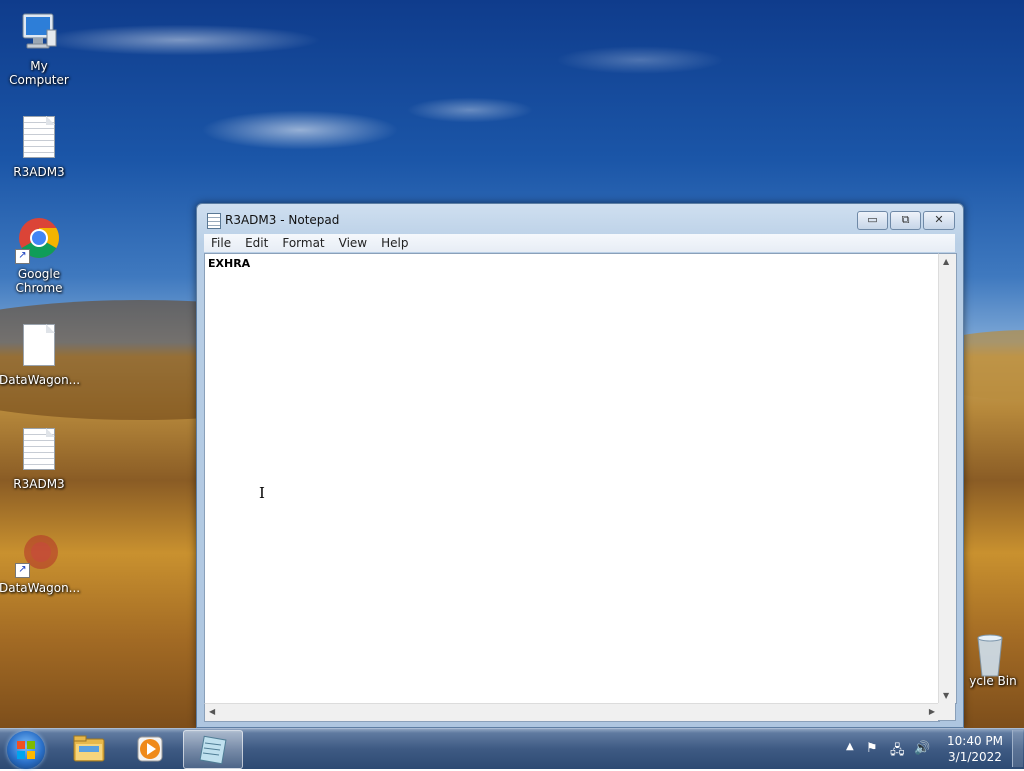 The width and height of the screenshot is (1024, 771). I want to click on show-hidden-icon: ▲, so click(850, 746).